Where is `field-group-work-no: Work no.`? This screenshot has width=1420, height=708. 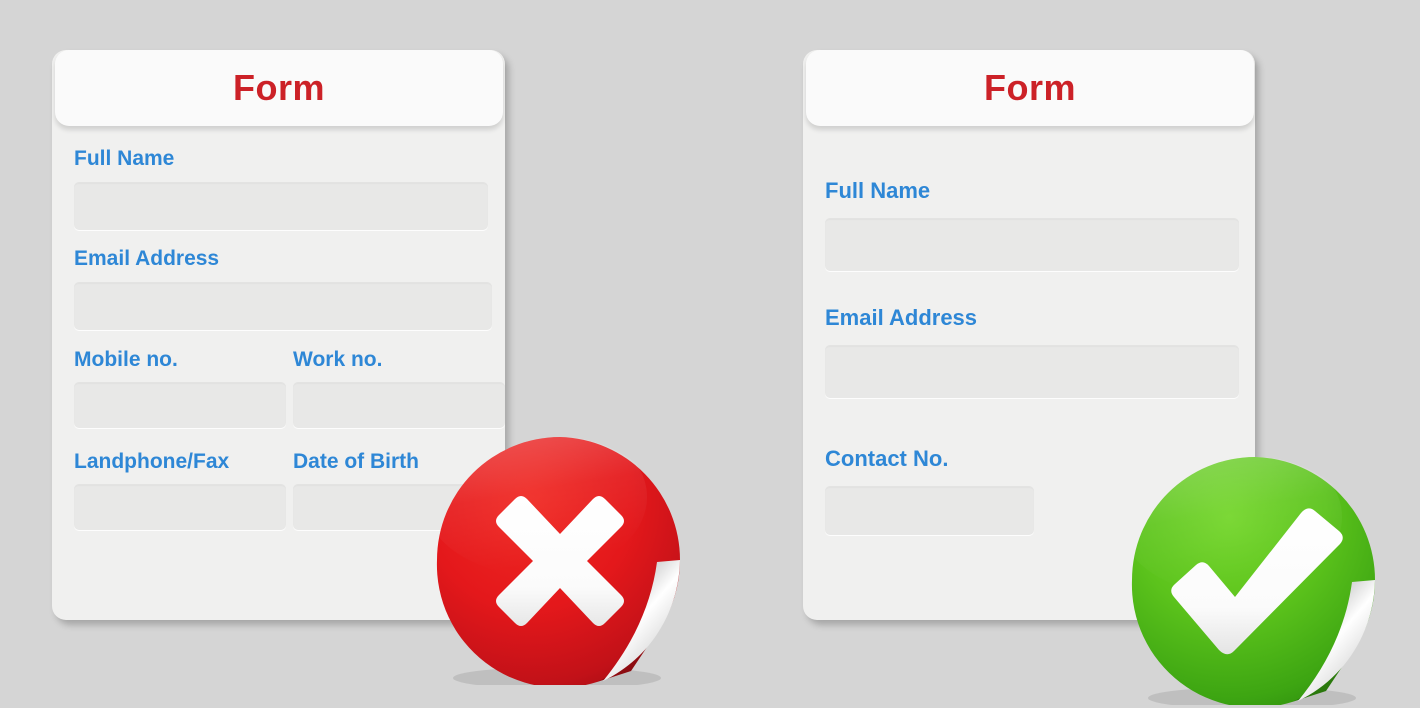
field-group-work-no: Work no. is located at coordinates (399, 388).